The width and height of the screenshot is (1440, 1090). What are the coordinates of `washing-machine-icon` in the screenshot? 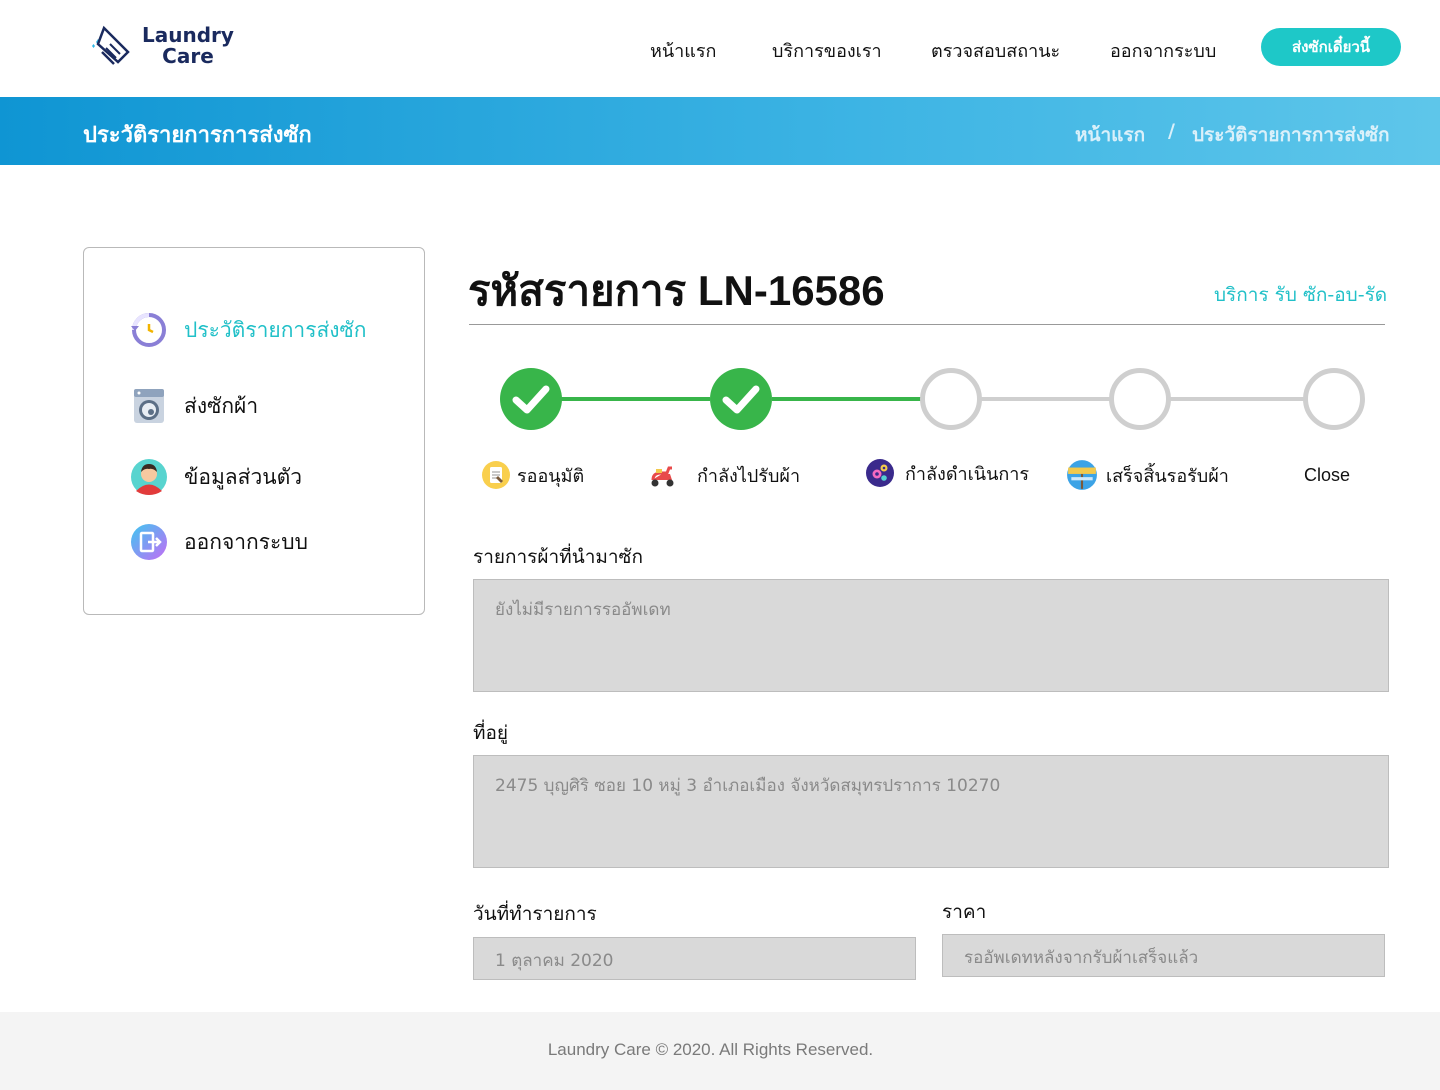 It's located at (149, 406).